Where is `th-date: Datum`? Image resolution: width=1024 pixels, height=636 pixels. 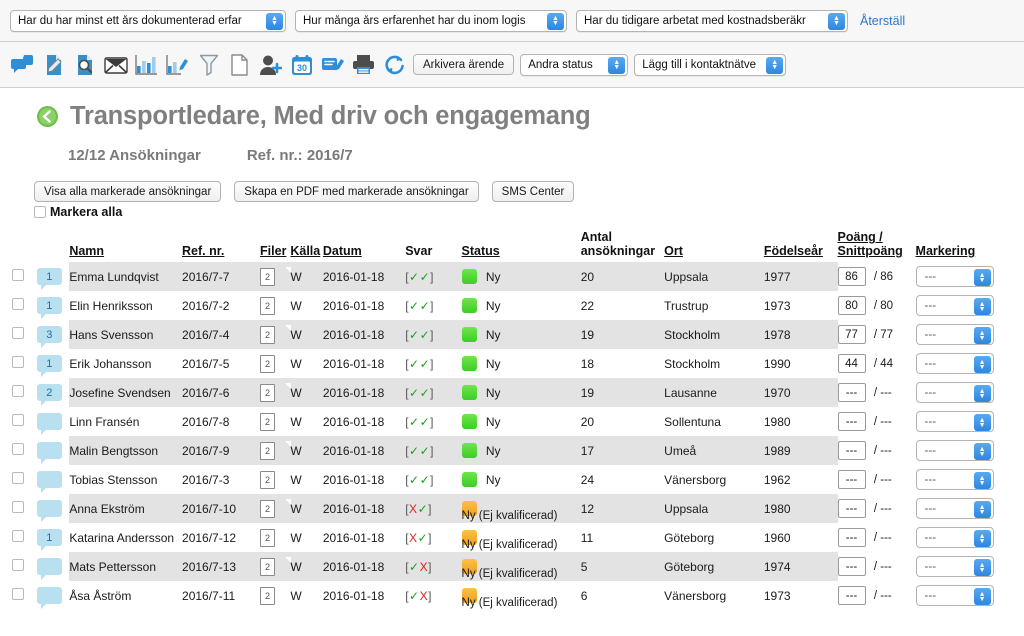 th-date: Datum is located at coordinates (364, 245).